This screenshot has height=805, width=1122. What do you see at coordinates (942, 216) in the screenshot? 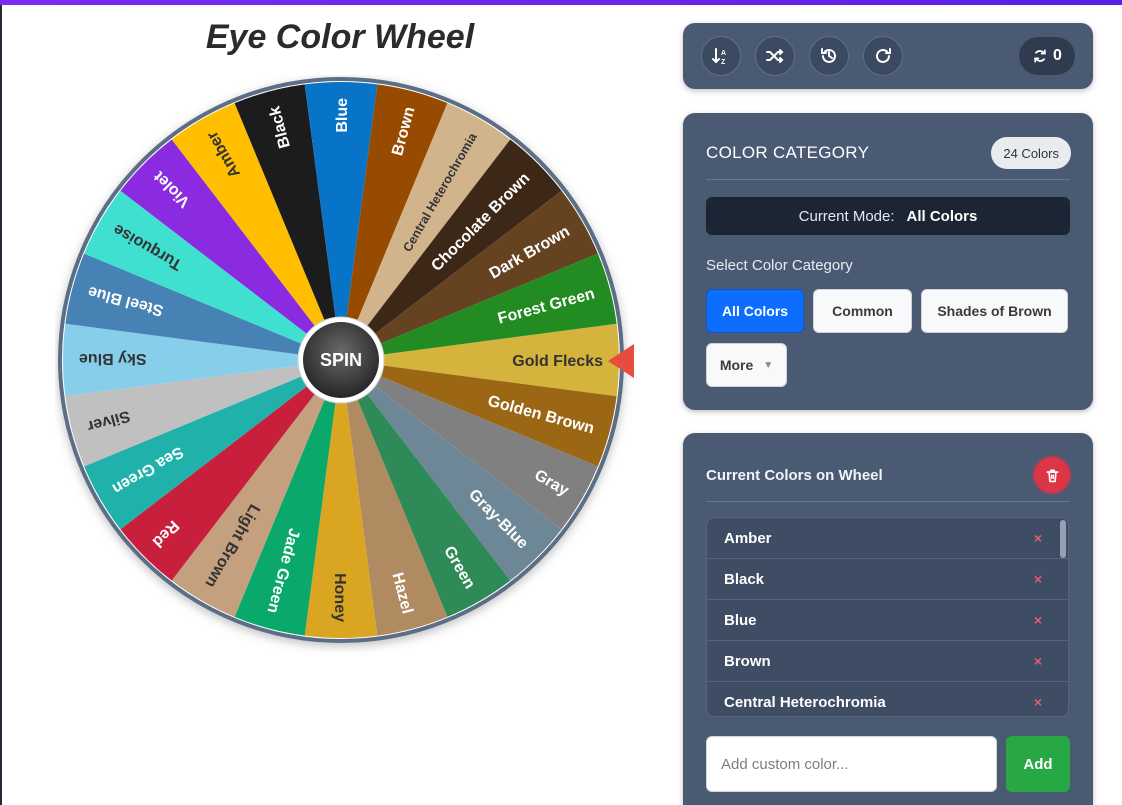
I see `current-mode-value: All Colors` at bounding box center [942, 216].